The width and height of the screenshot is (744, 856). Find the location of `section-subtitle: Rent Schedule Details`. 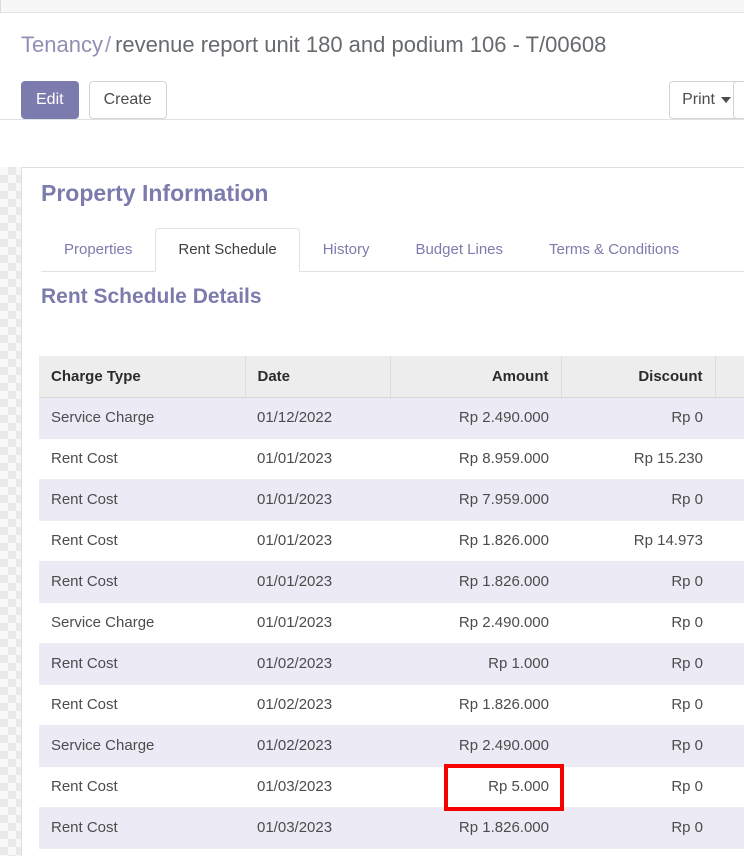

section-subtitle: Rent Schedule Details is located at coordinates (151, 296).